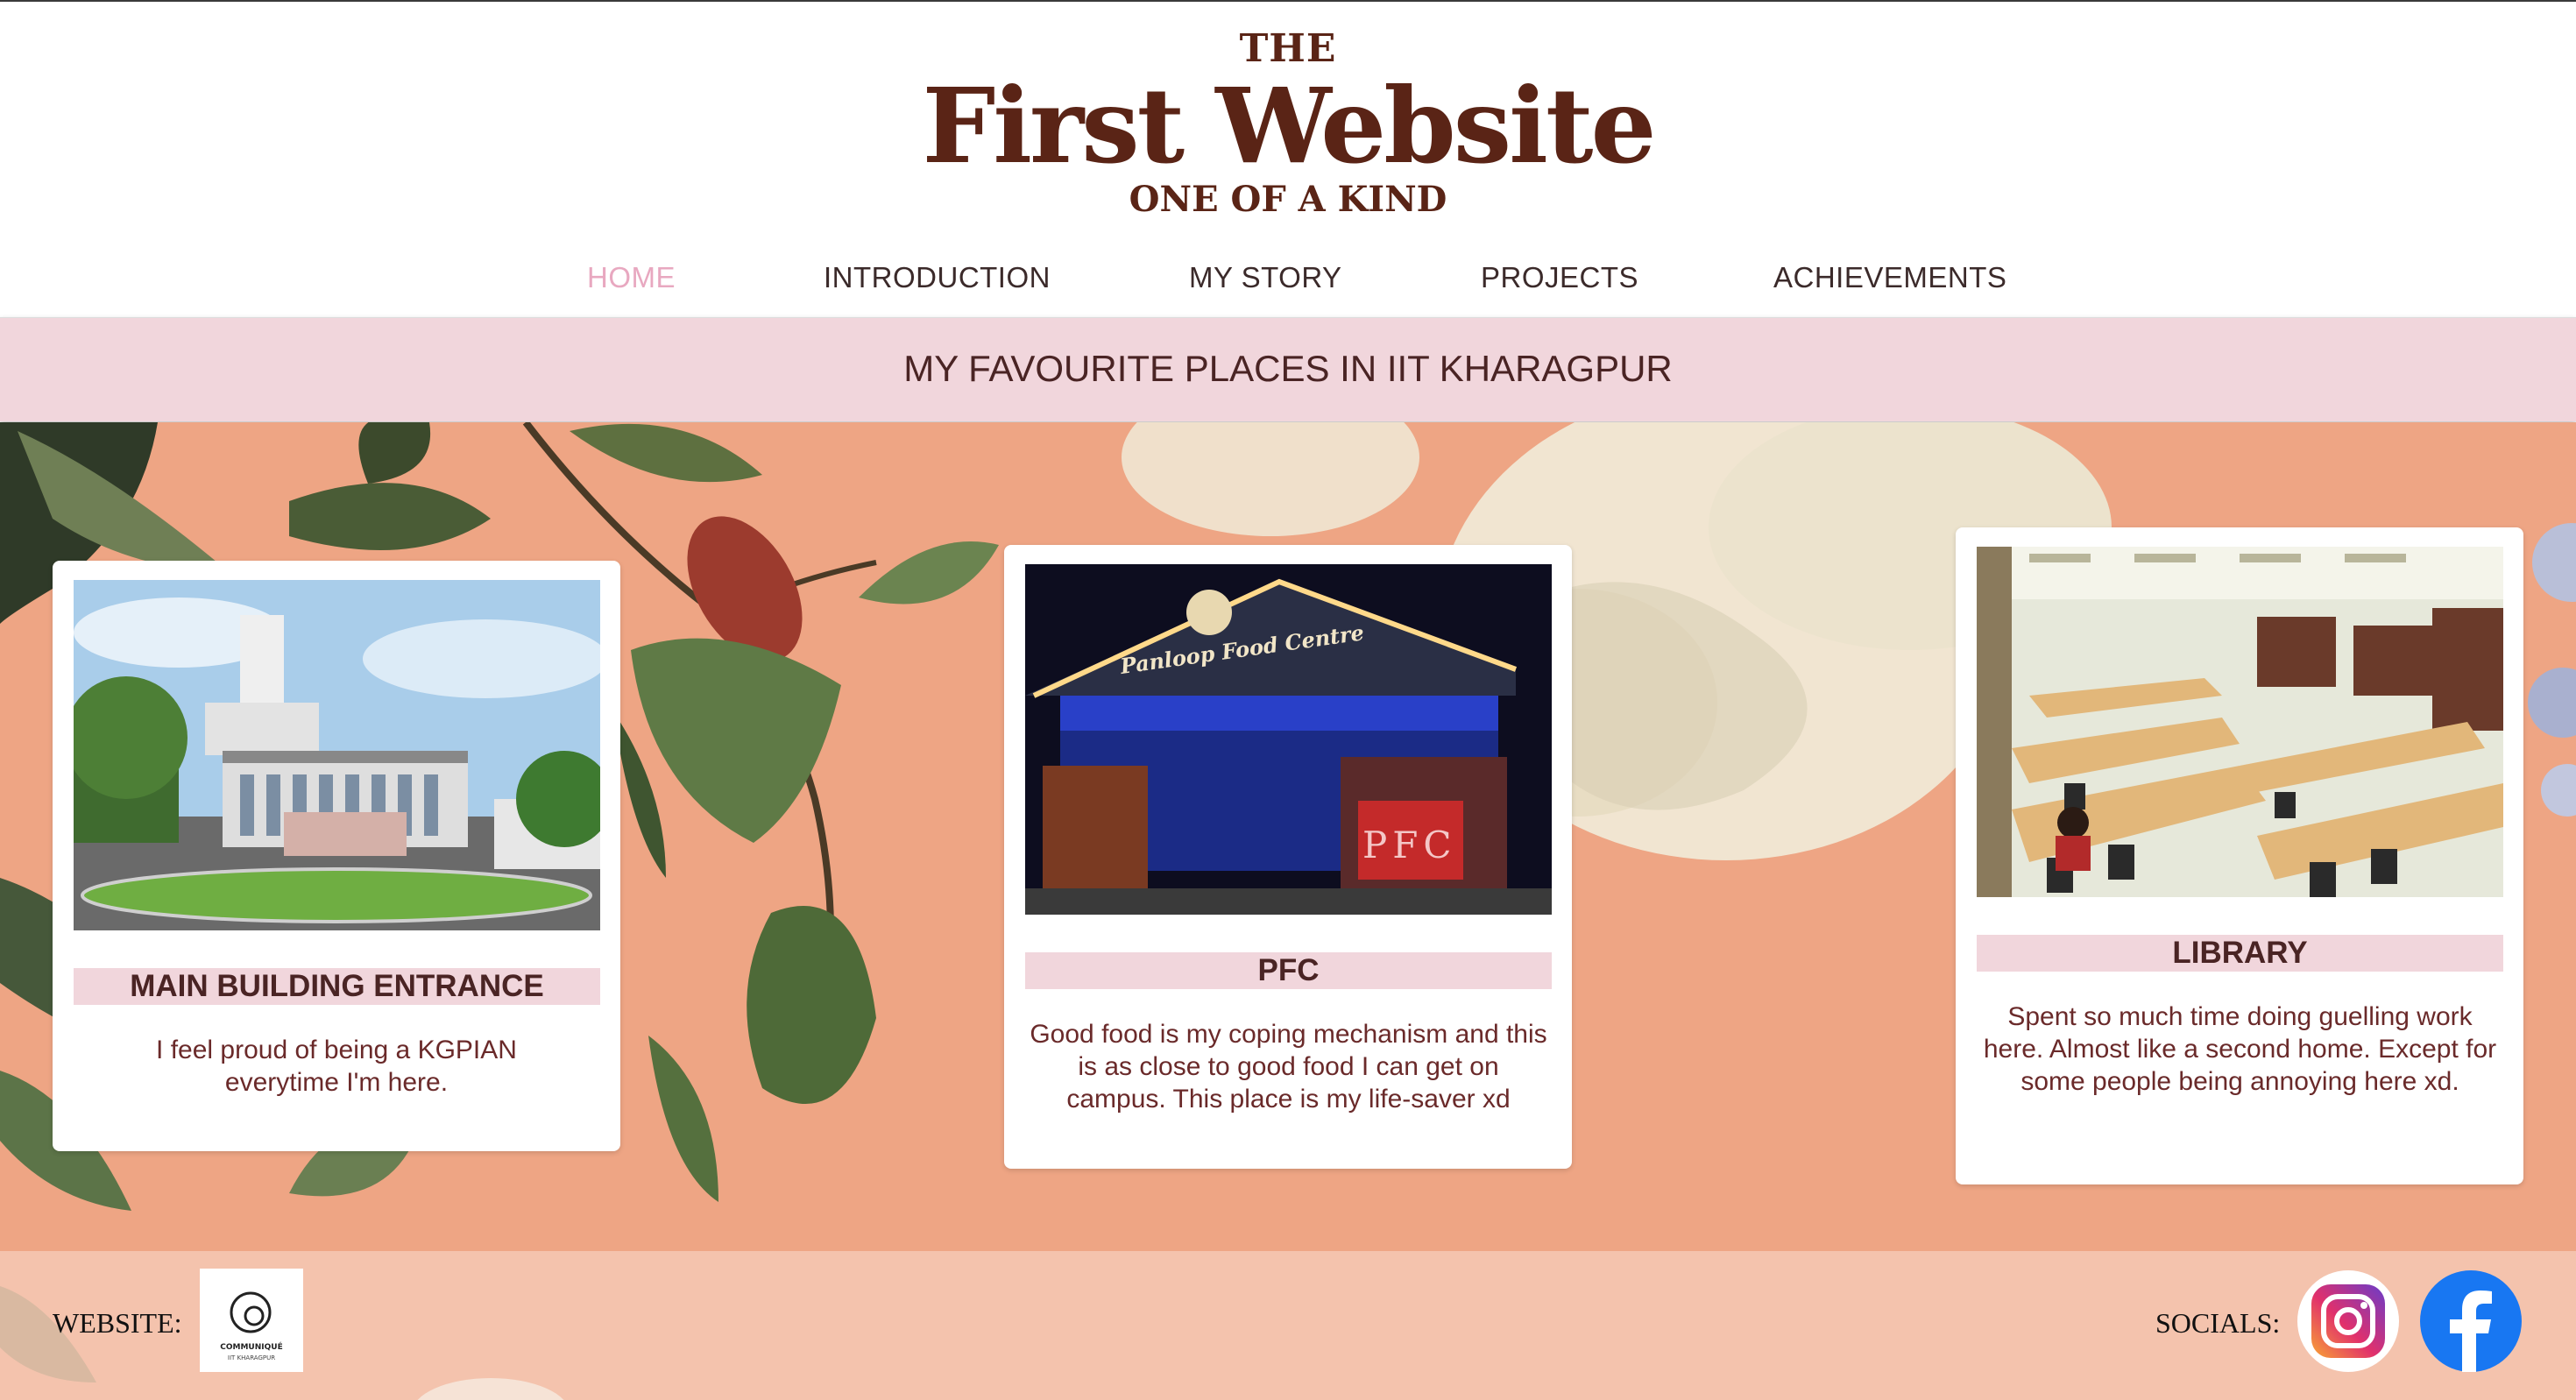 This screenshot has width=2576, height=1400. What do you see at coordinates (1288, 199) in the screenshot?
I see `site-tagline: ONE OF A KIND` at bounding box center [1288, 199].